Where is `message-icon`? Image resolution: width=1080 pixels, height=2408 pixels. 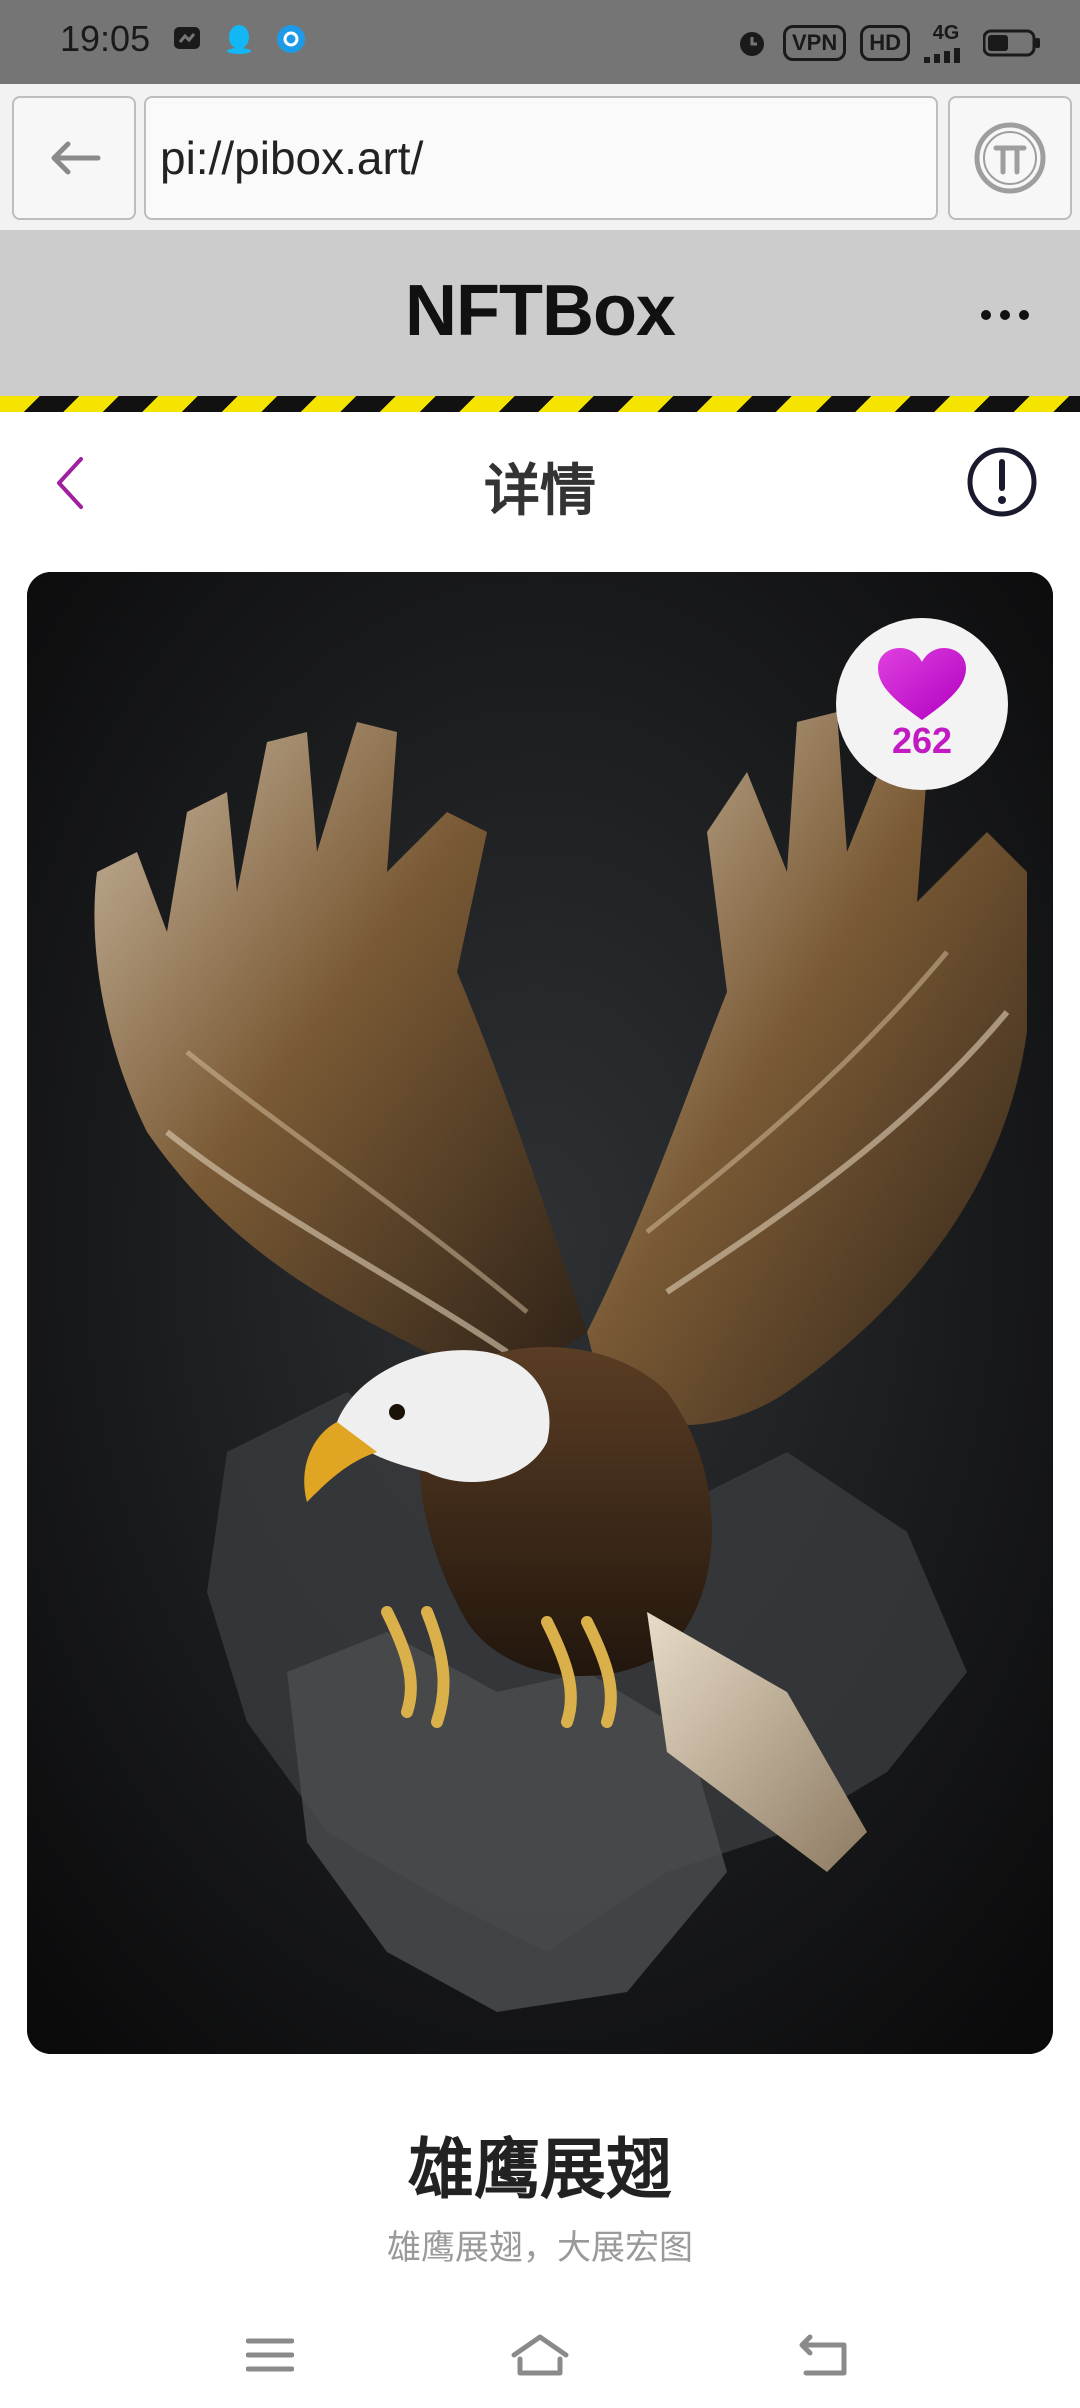
message-icon is located at coordinates (187, 39).